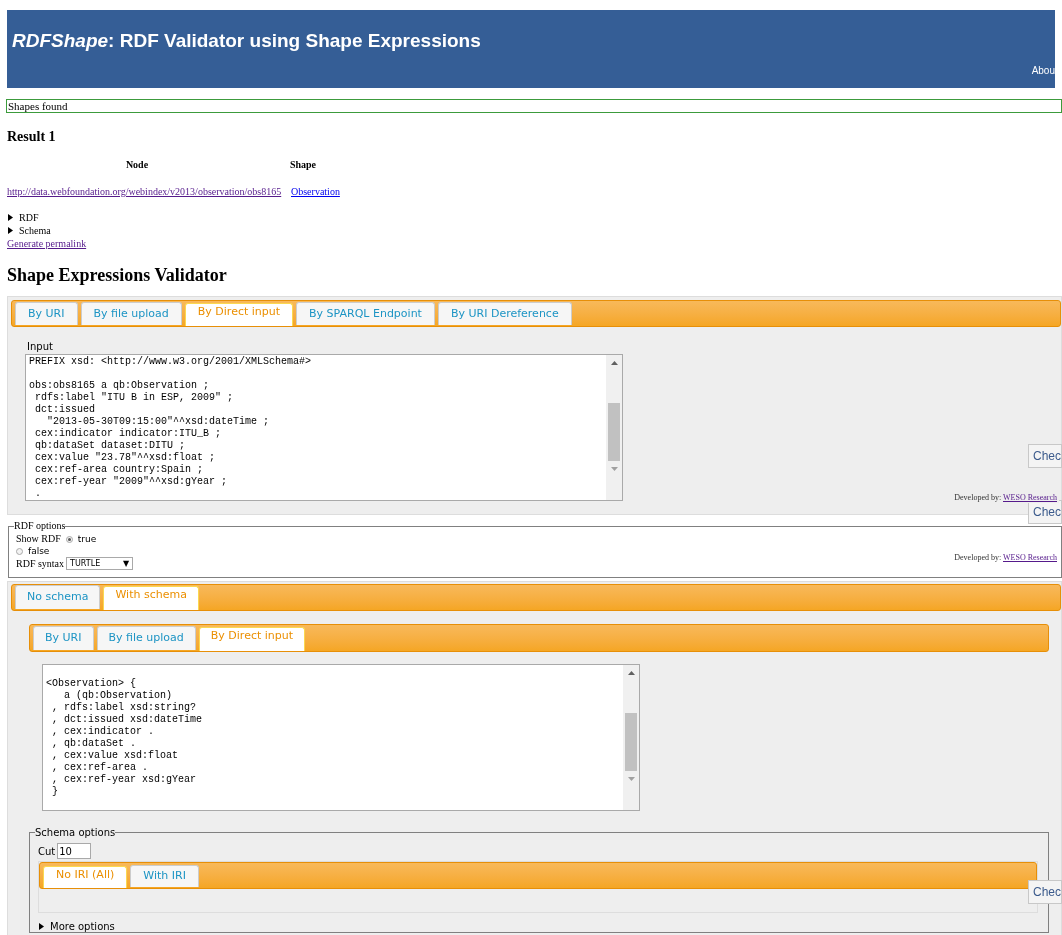 The image size is (1062, 935). Describe the element at coordinates (303, 165) in the screenshot. I see `column-header: Shape` at that location.